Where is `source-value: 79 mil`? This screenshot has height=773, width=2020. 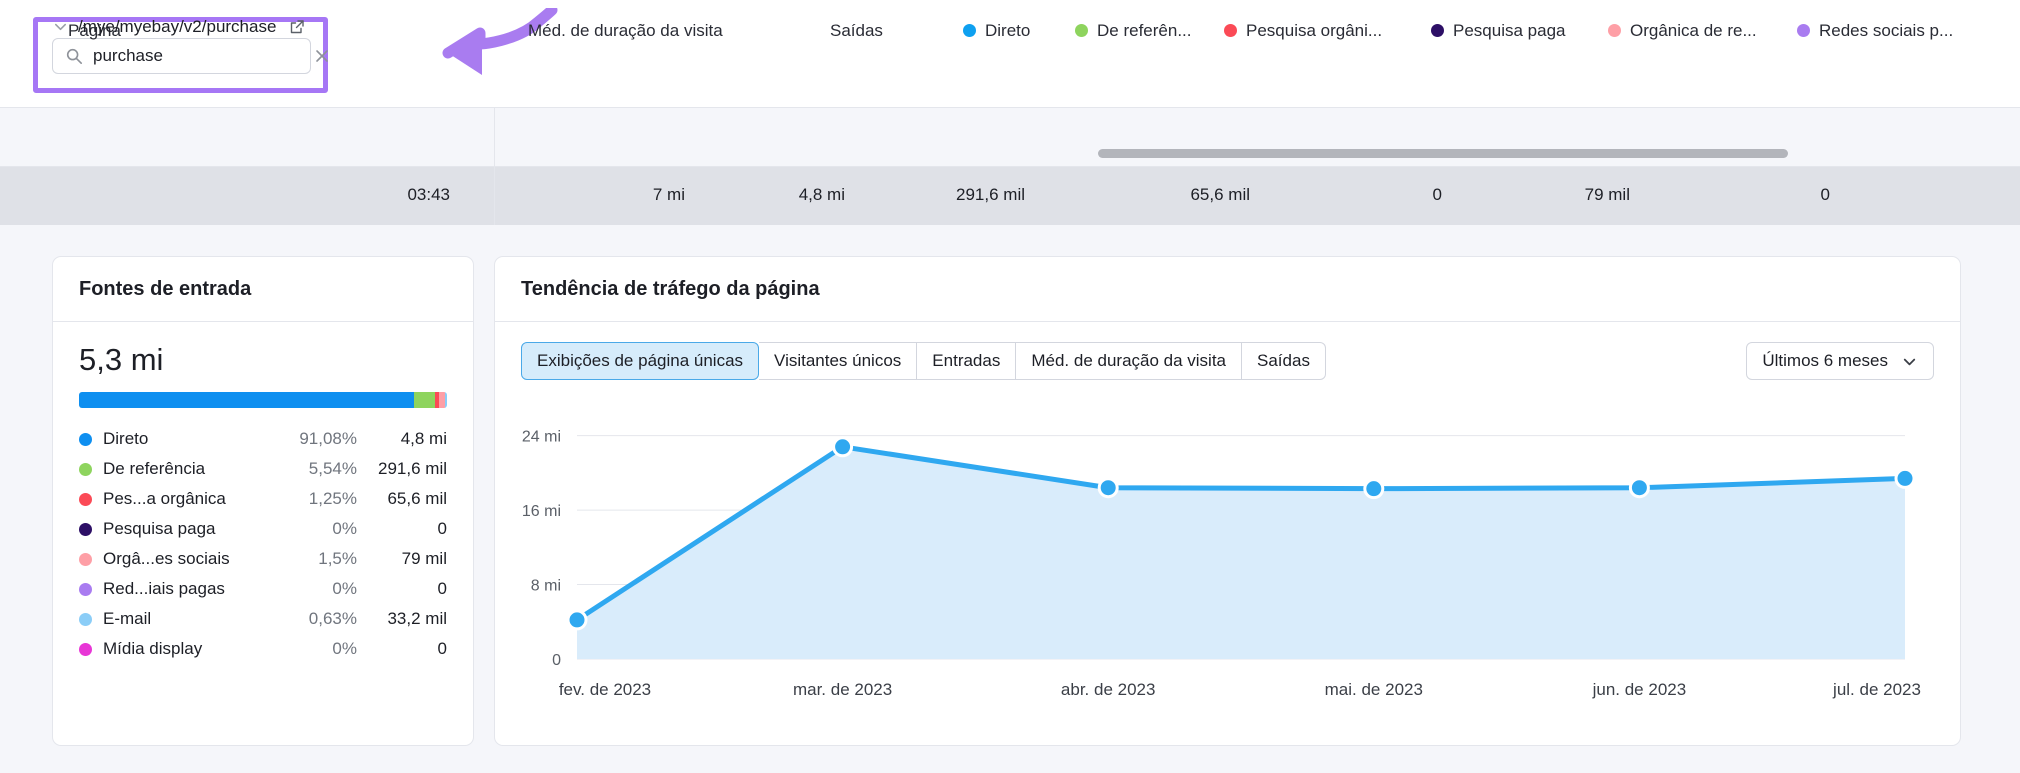 source-value: 79 mil is located at coordinates (424, 558).